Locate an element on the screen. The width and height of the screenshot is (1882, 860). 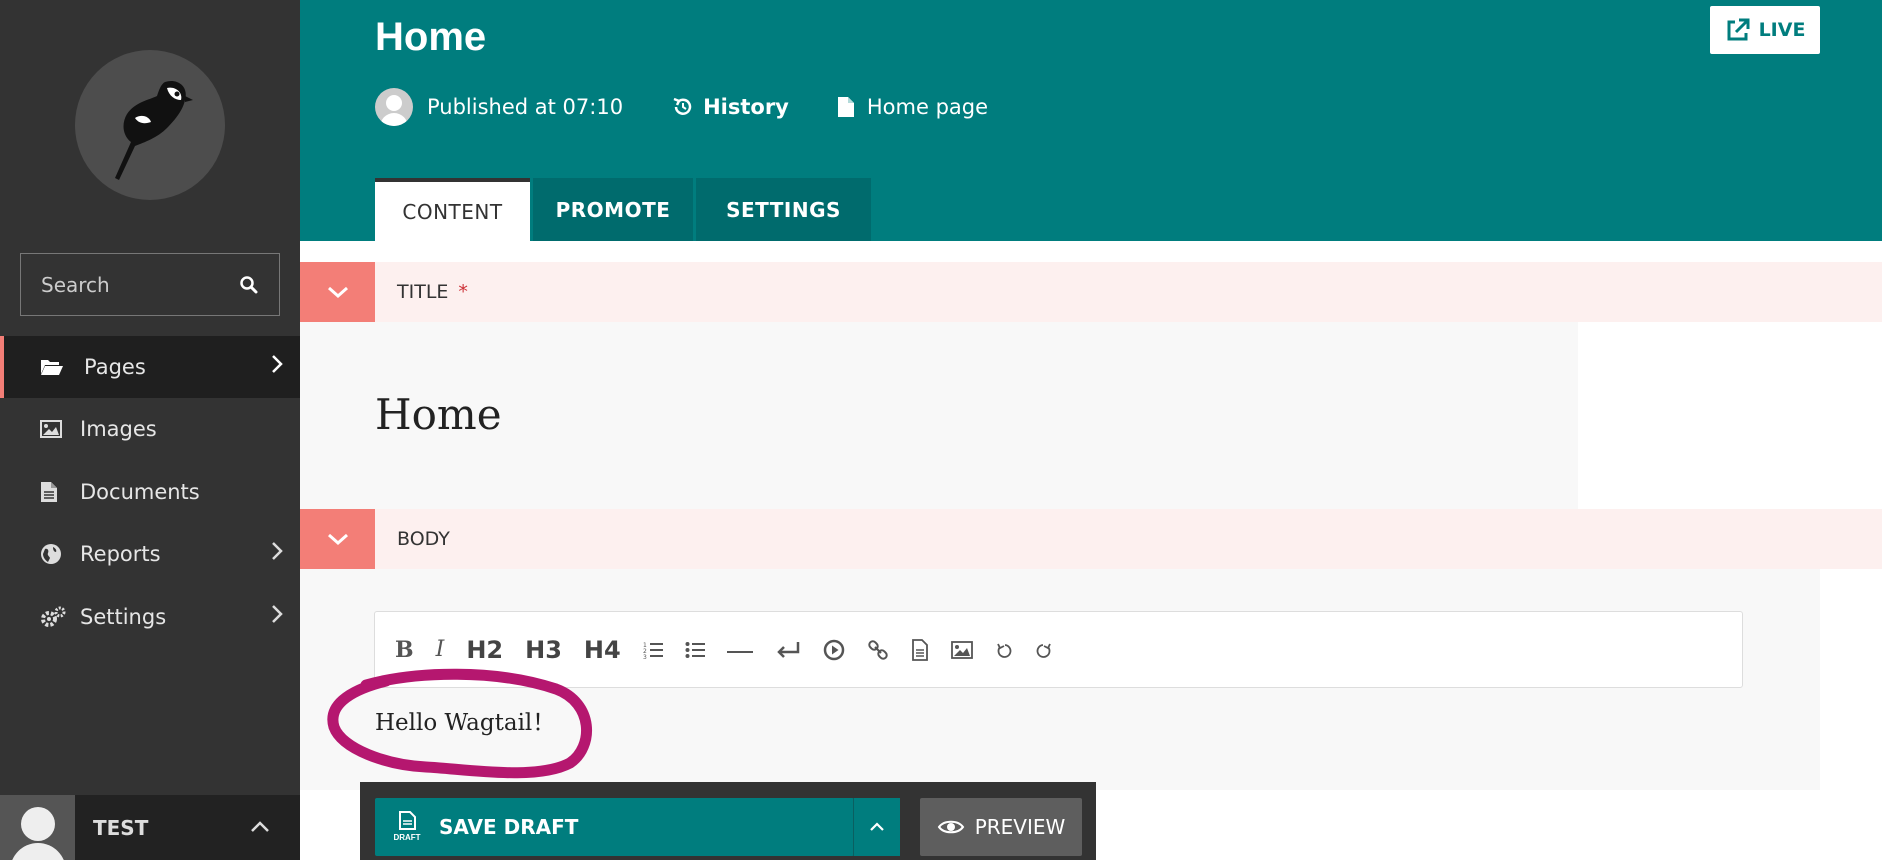
link-button is located at coordinates (878, 650).